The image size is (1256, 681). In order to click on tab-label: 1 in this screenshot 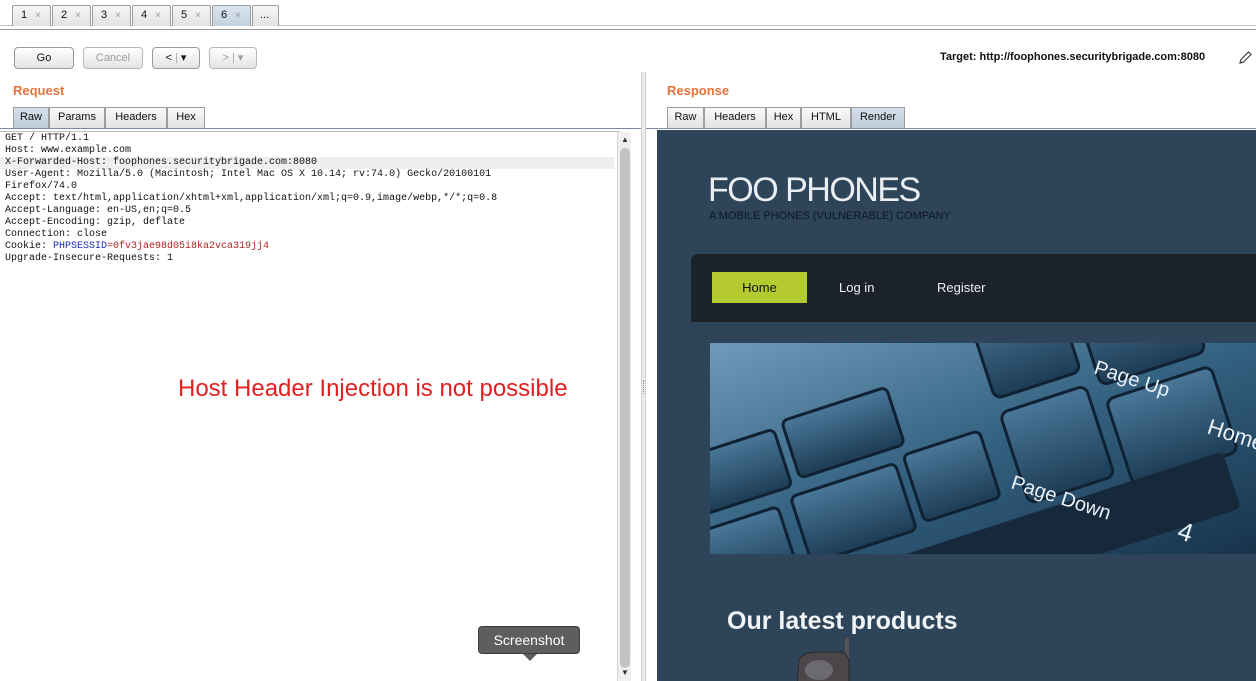, I will do `click(24, 15)`.